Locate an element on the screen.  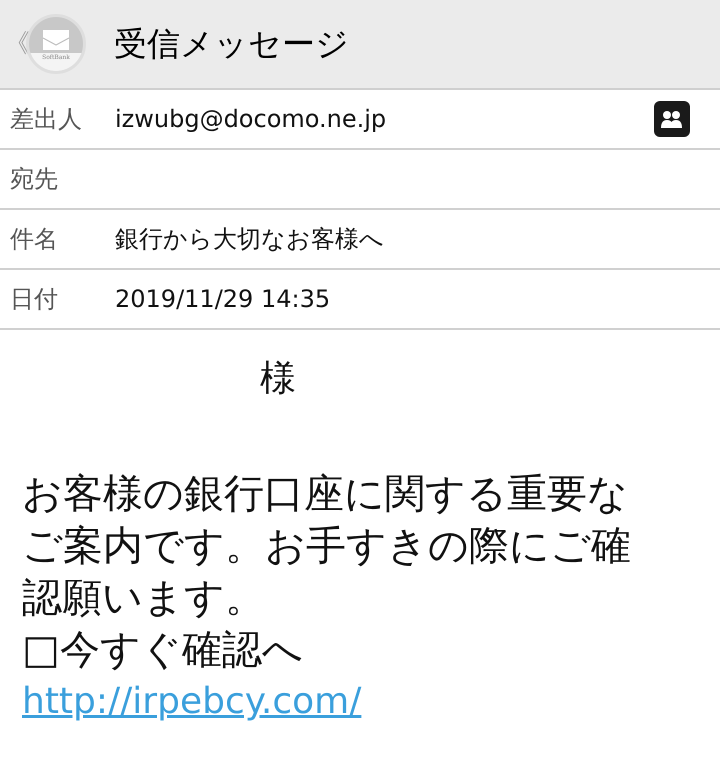
field-value: izwubg@docomo.ne.jp is located at coordinates (251, 119).